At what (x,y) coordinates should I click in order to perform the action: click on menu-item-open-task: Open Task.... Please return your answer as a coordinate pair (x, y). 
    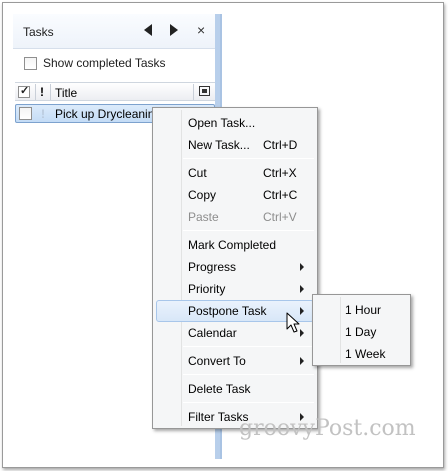
    Looking at the image, I should click on (235, 123).